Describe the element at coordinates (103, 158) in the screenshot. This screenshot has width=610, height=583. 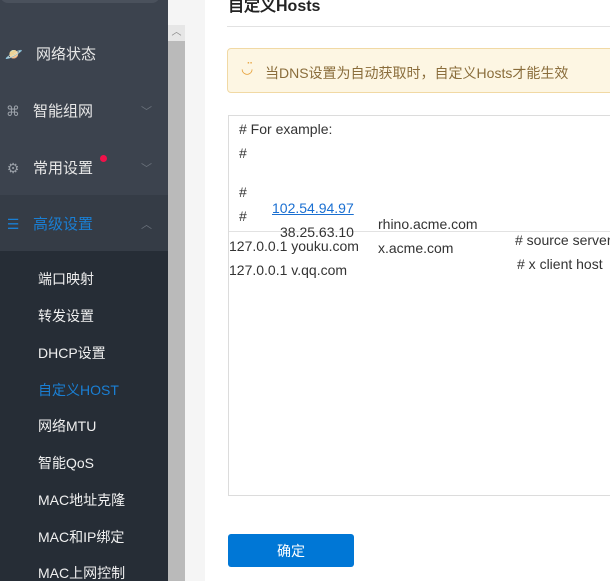
I see `notification-dot` at that location.